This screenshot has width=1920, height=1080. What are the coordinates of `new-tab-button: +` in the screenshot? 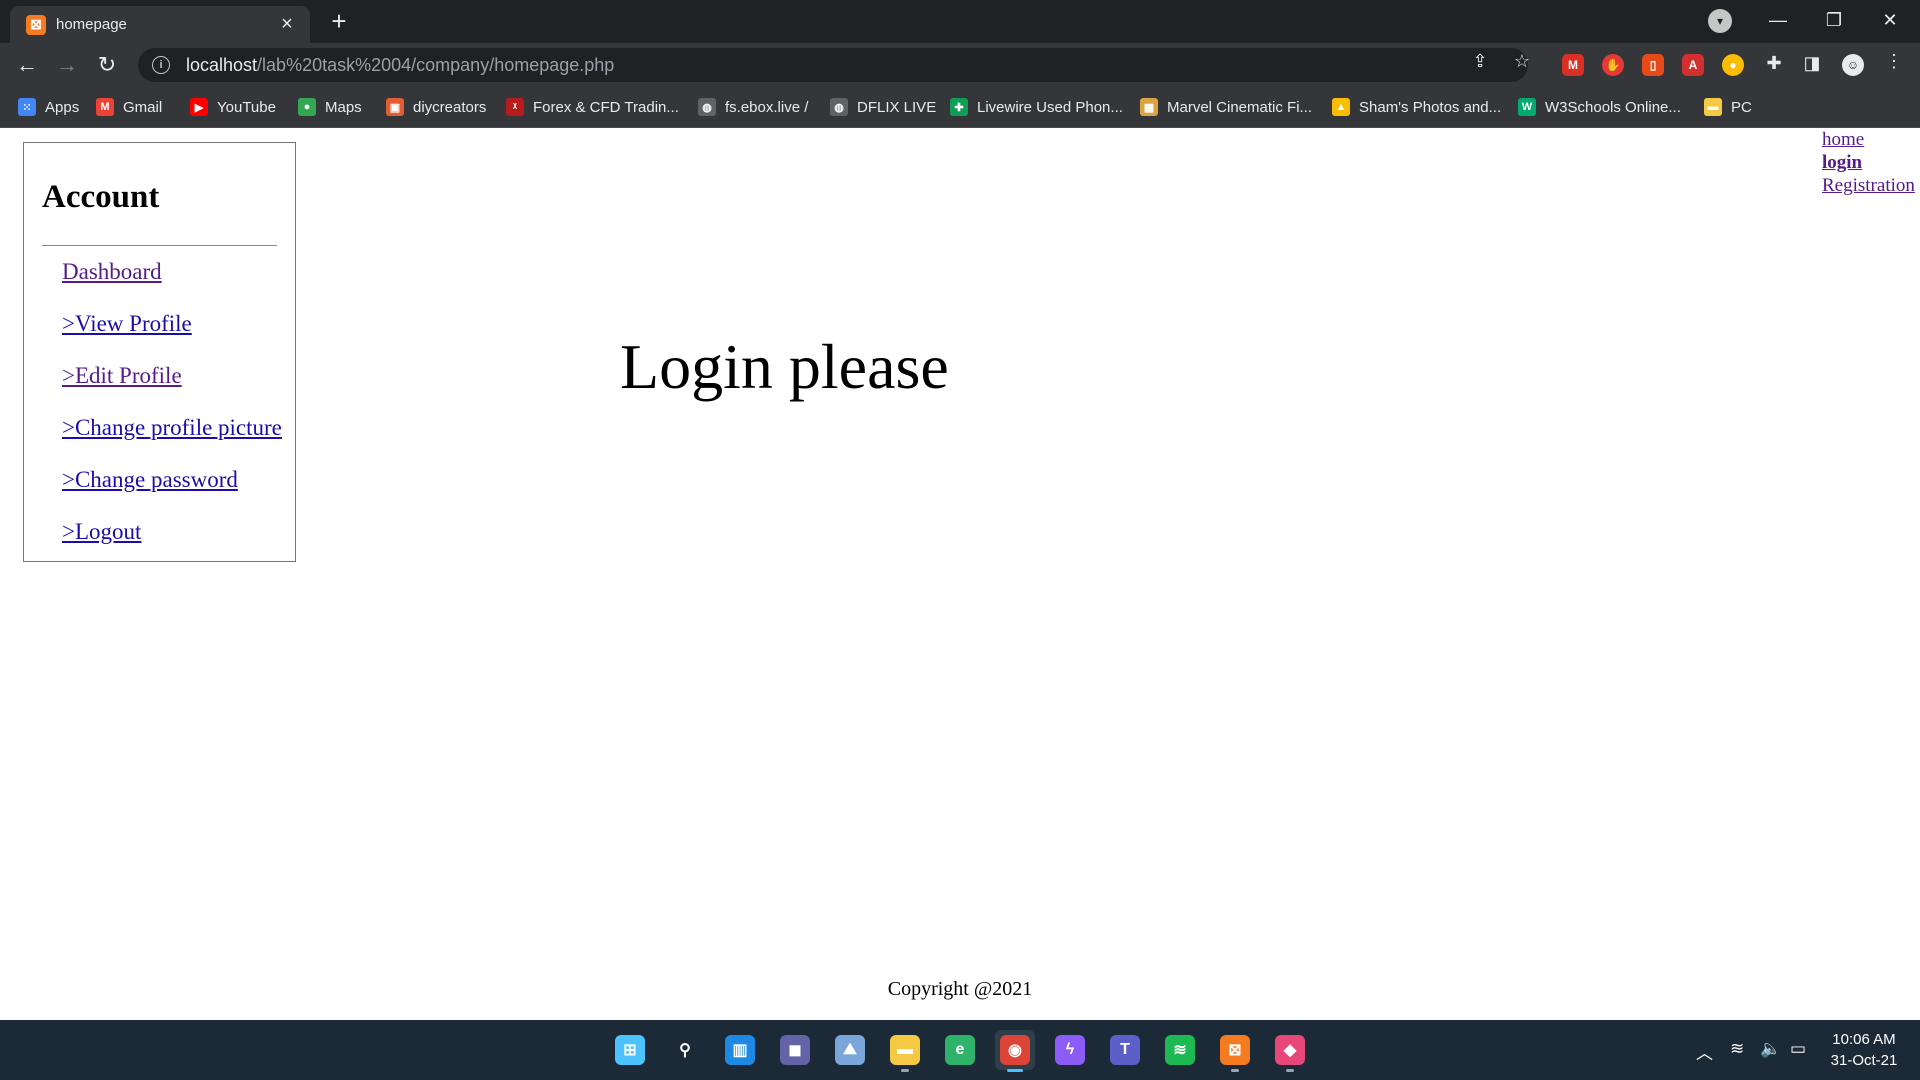 It's located at (339, 21).